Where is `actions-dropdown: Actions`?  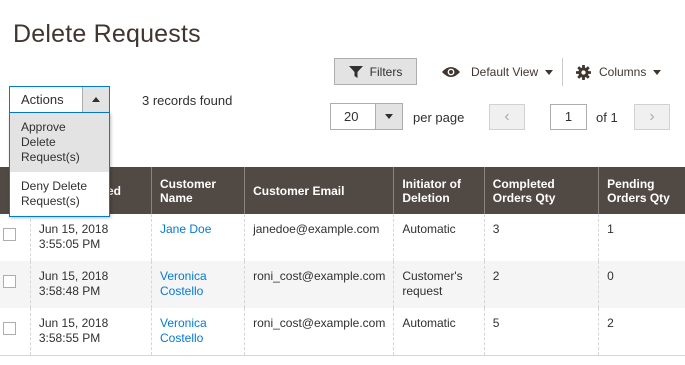
actions-dropdown: Actions is located at coordinates (59, 99).